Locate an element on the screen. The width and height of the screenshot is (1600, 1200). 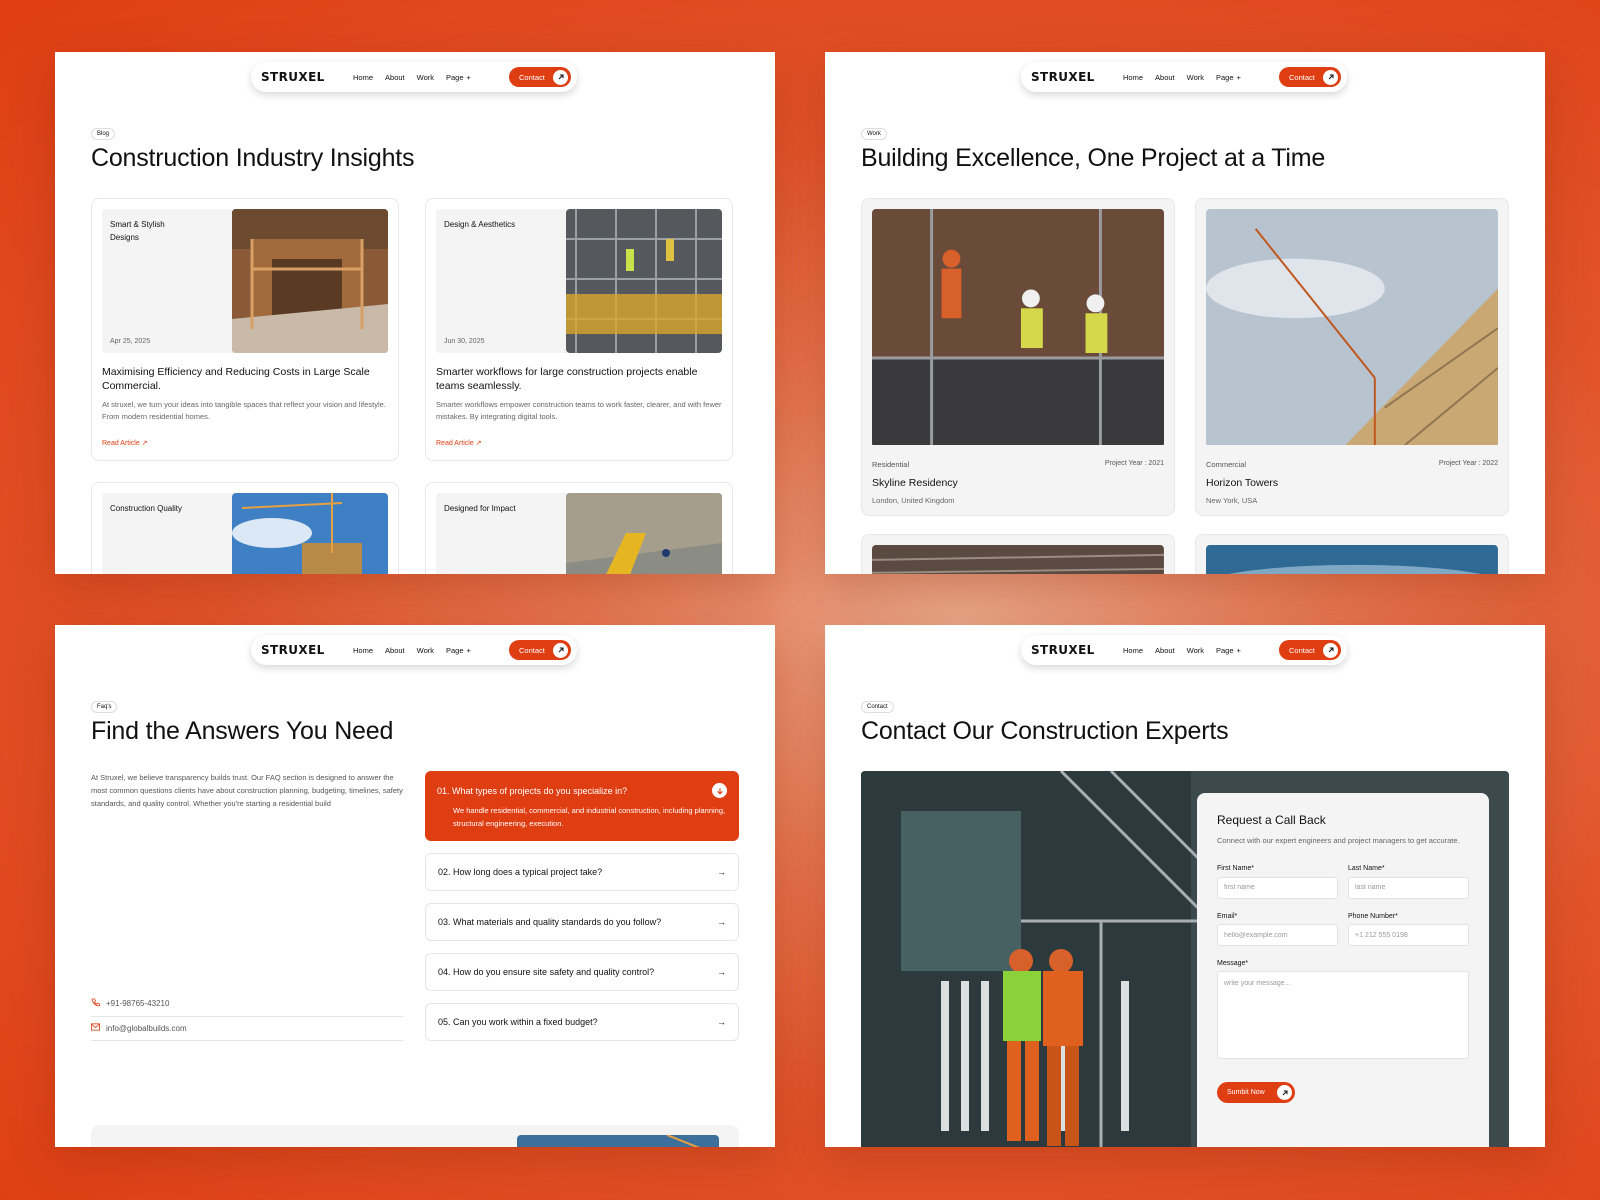
last-name-field is located at coordinates (1408, 887).